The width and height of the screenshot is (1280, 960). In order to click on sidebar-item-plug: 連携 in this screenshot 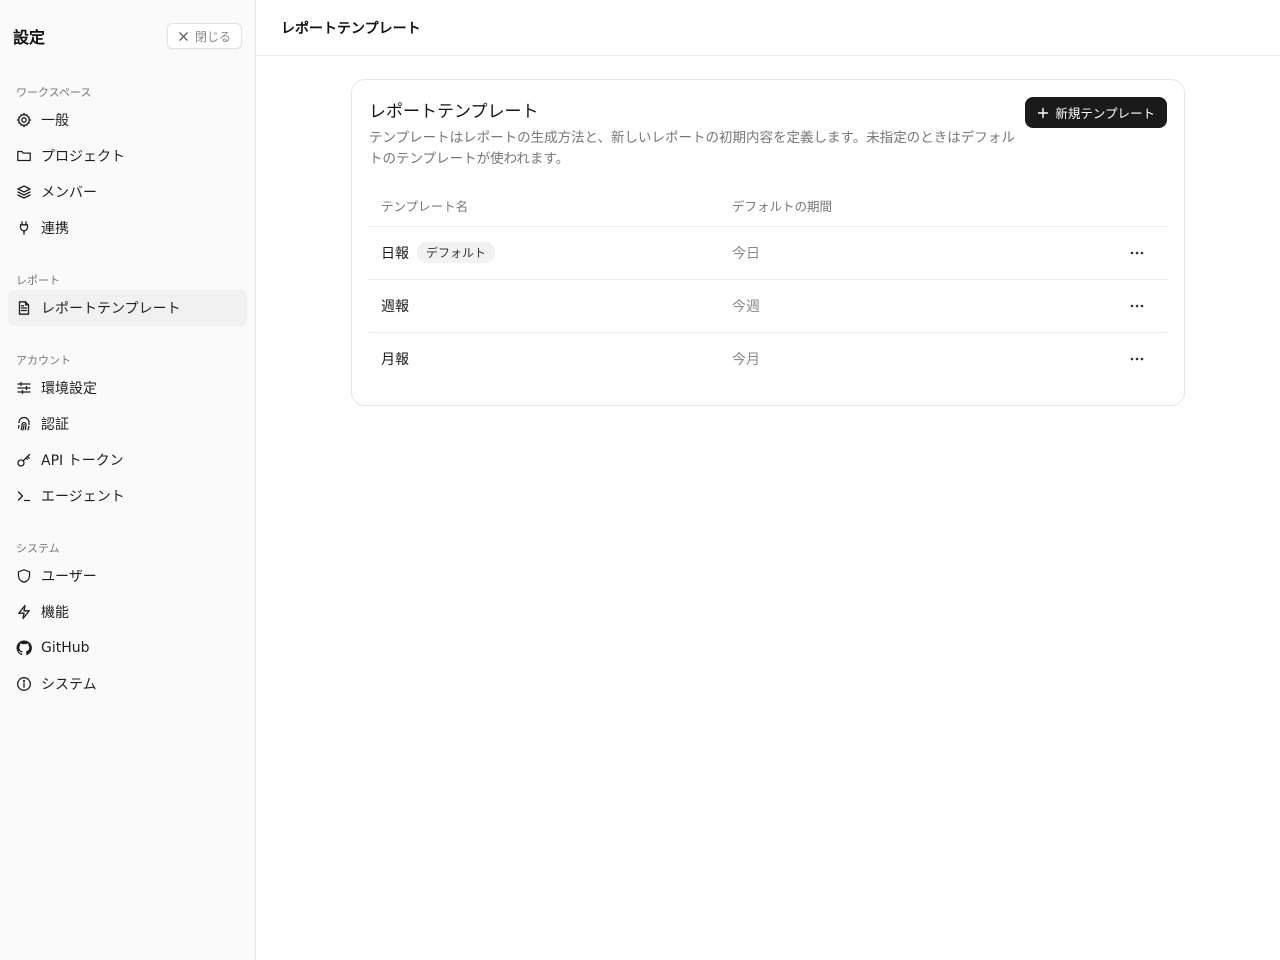, I will do `click(127, 228)`.